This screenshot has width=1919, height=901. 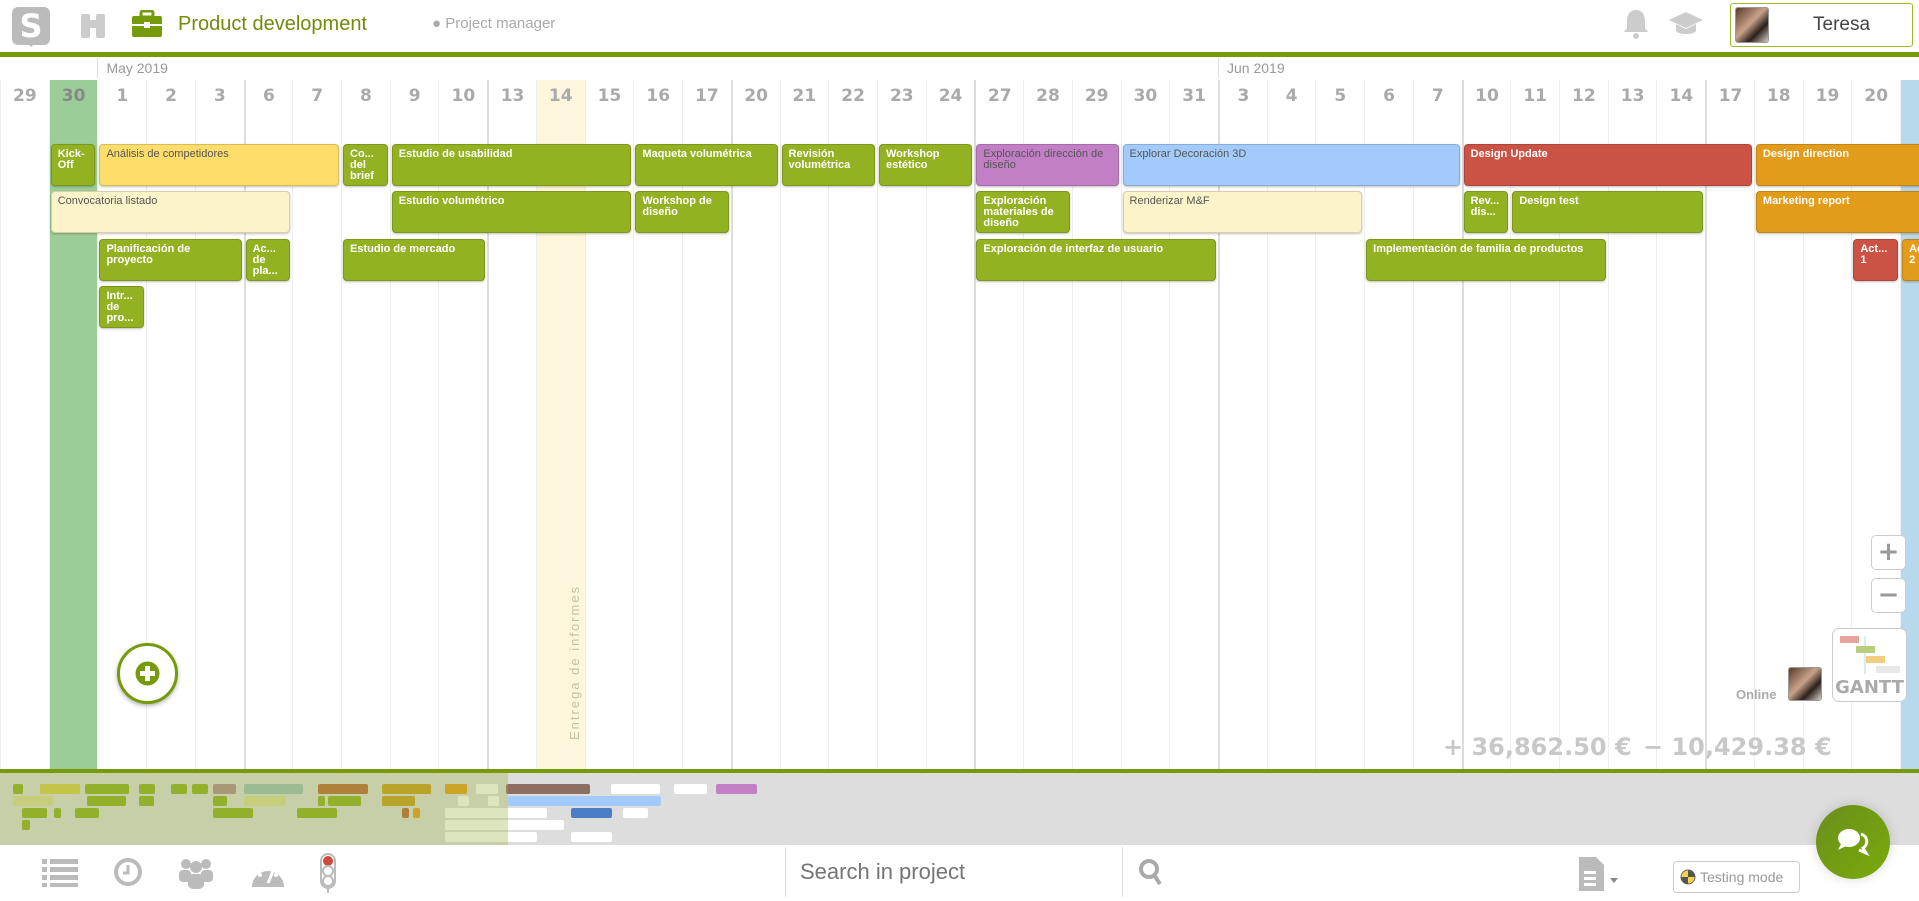 What do you see at coordinates (1607, 165) in the screenshot?
I see `task-bar: Design Update` at bounding box center [1607, 165].